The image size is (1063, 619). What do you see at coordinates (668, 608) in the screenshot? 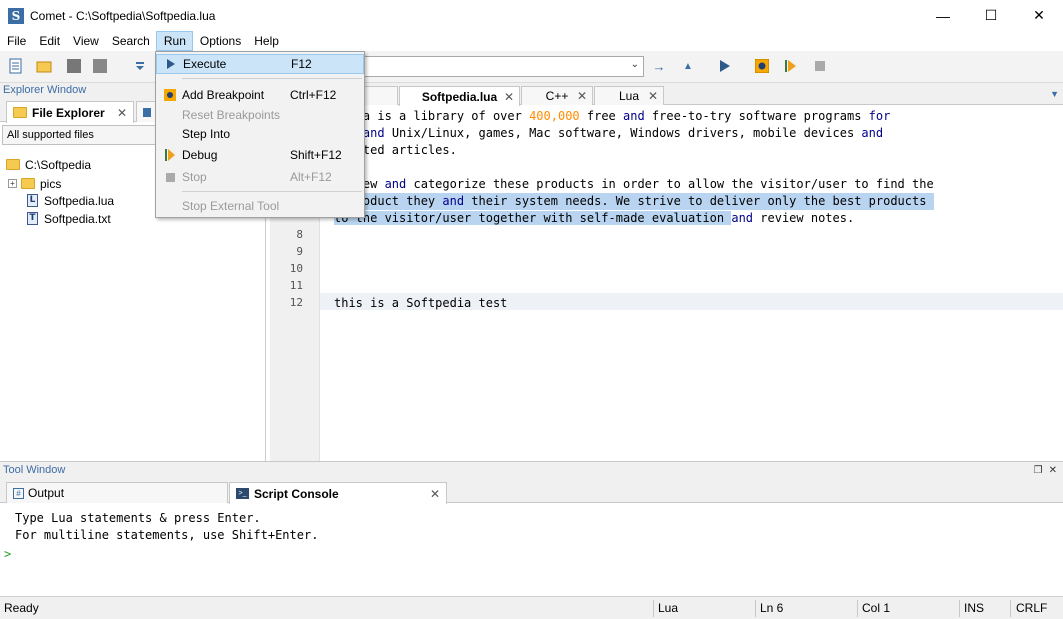
I see `status-language: Lua` at bounding box center [668, 608].